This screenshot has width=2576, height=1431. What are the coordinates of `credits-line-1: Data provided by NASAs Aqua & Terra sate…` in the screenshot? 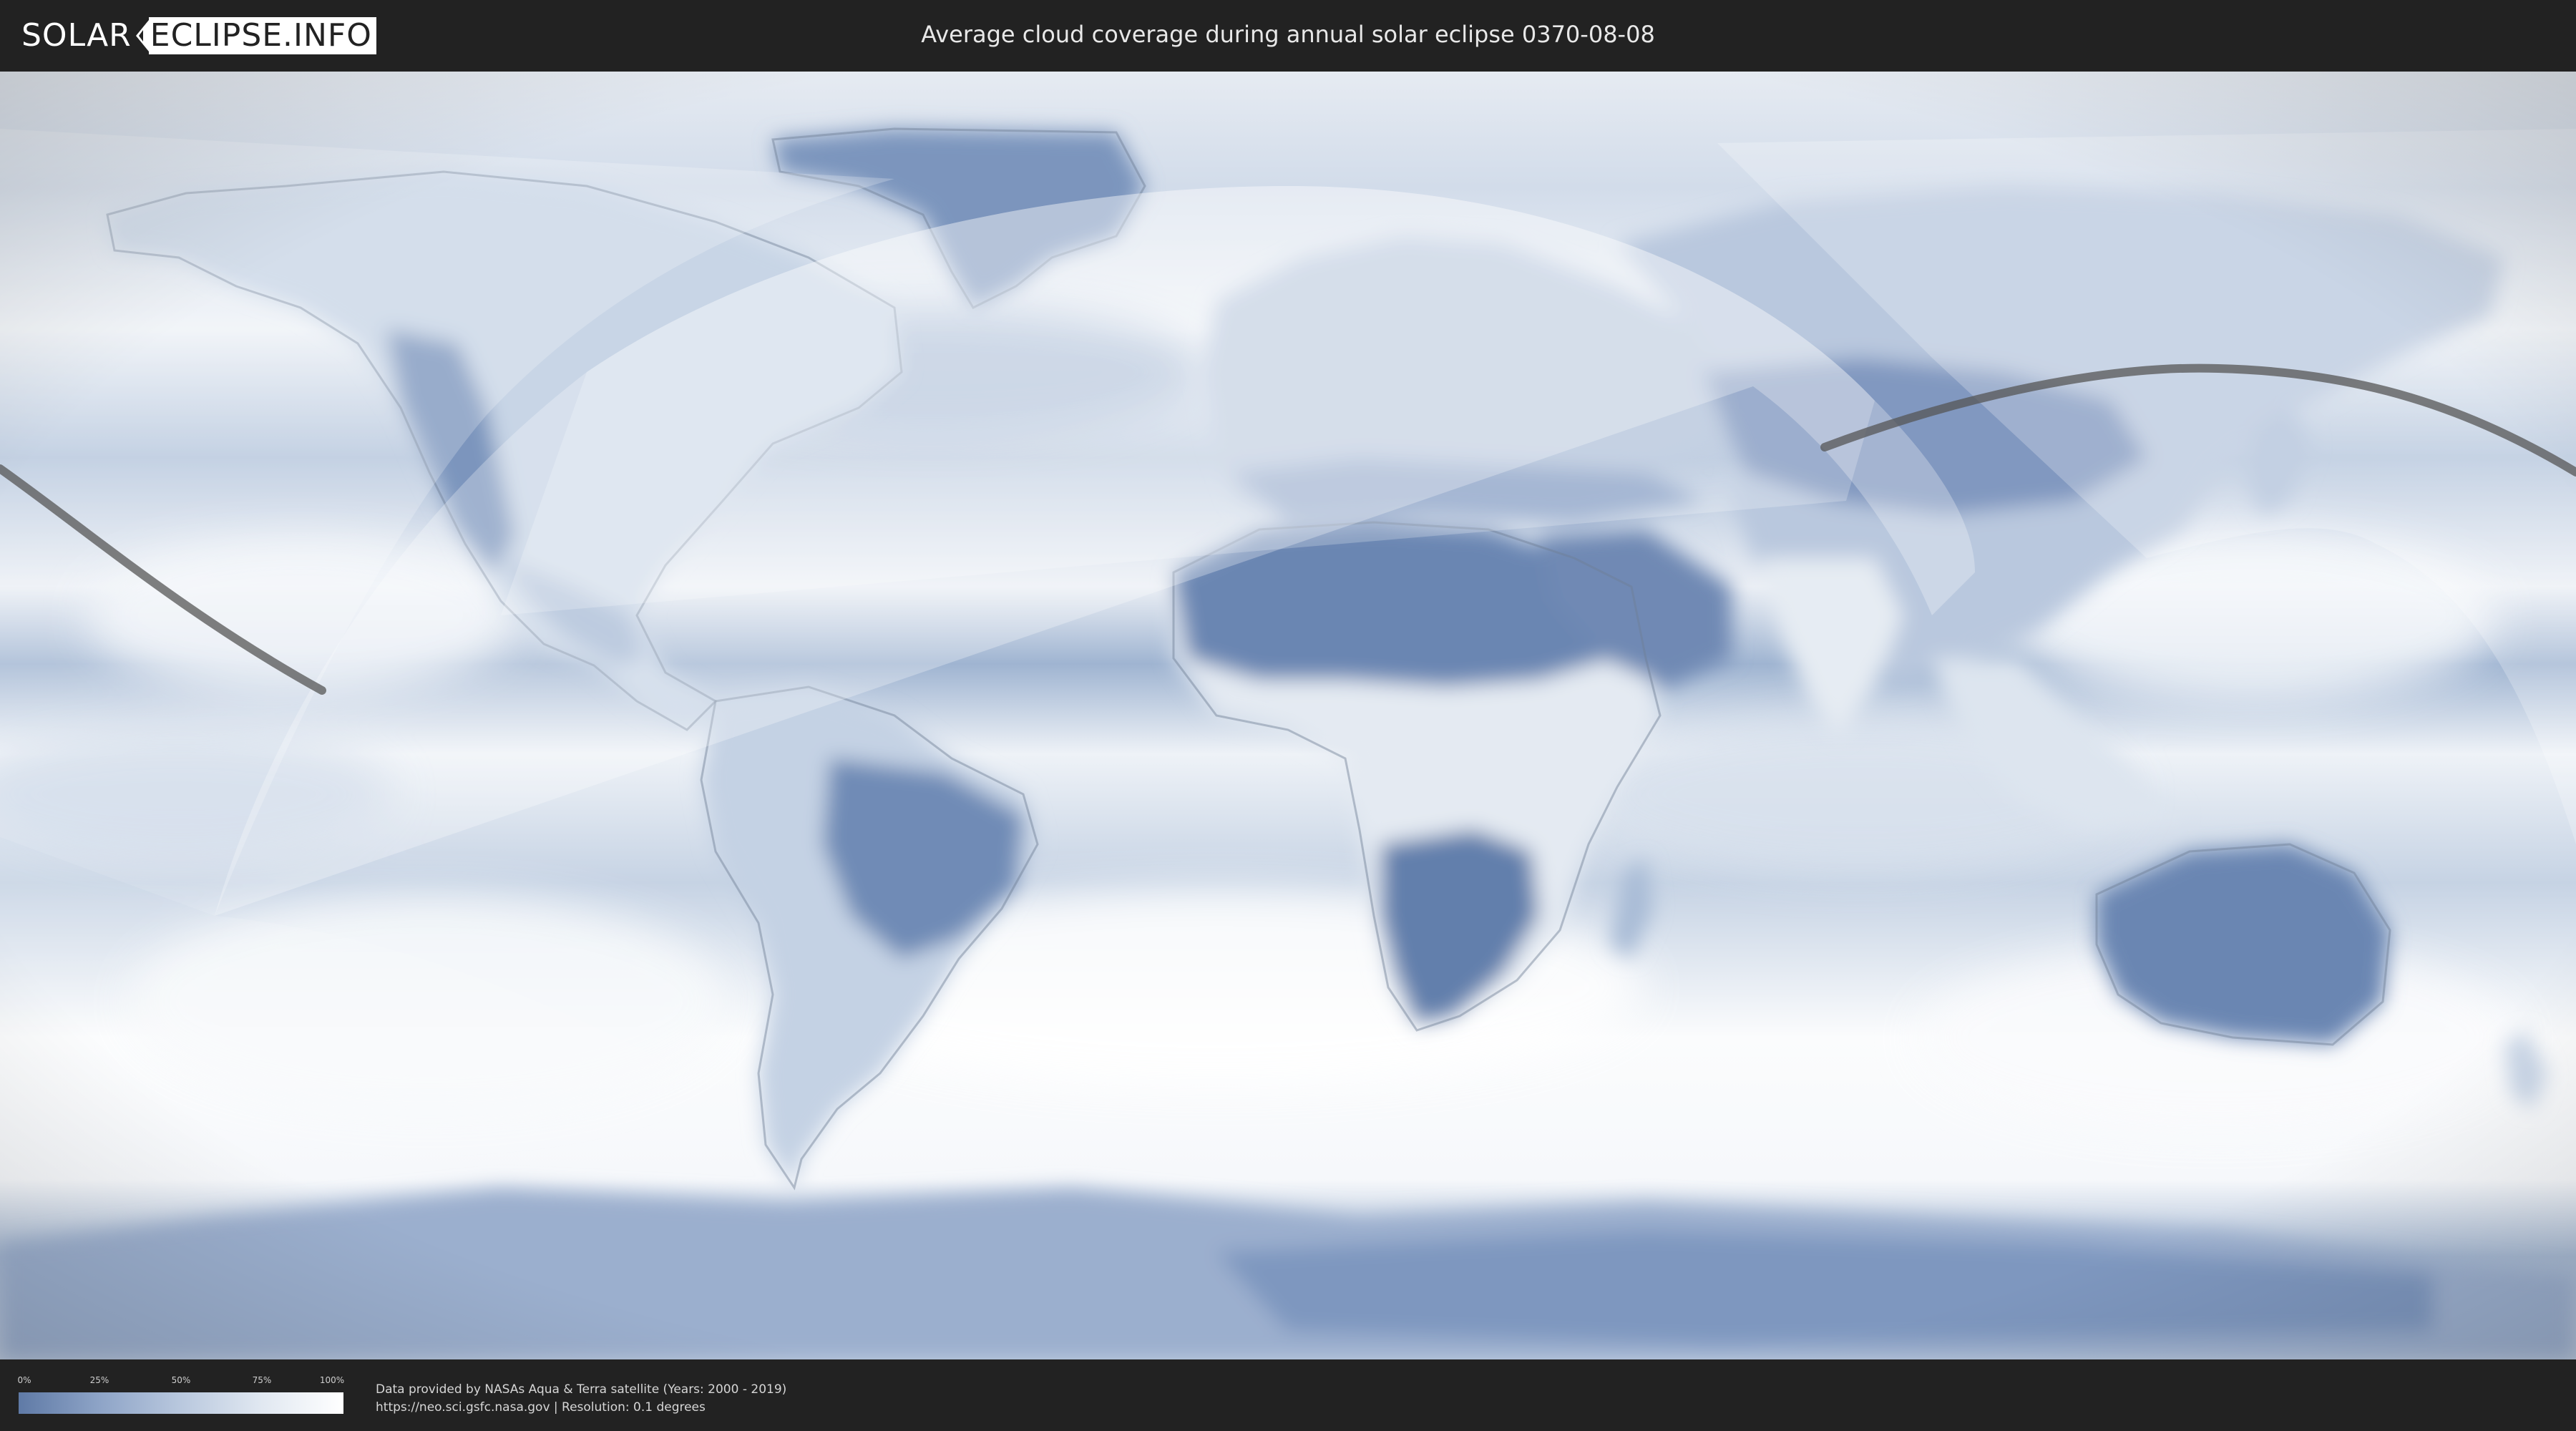 It's located at (581, 1389).